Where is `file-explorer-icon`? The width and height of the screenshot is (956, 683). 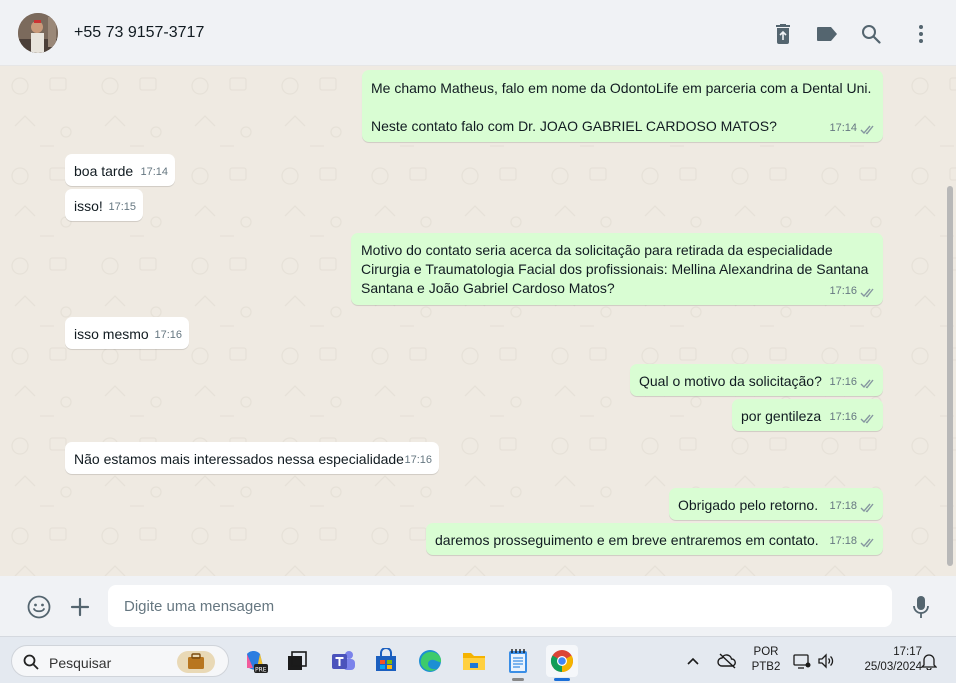 file-explorer-icon is located at coordinates (474, 661).